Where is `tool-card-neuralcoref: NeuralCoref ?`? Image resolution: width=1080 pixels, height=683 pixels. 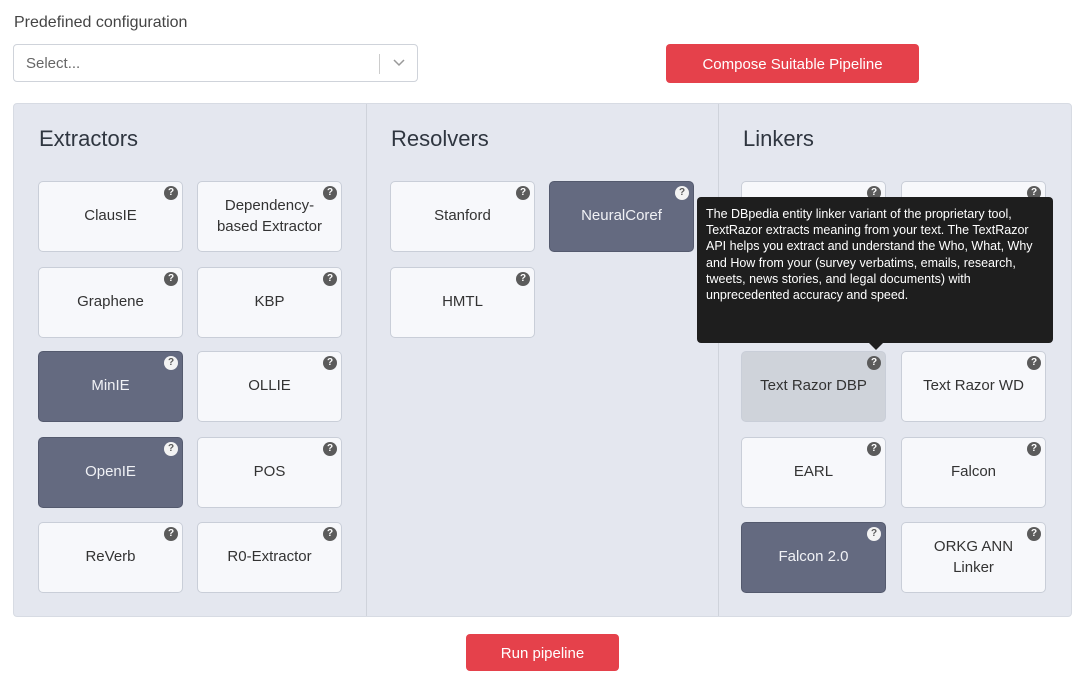 tool-card-neuralcoref: NeuralCoref ? is located at coordinates (621, 216).